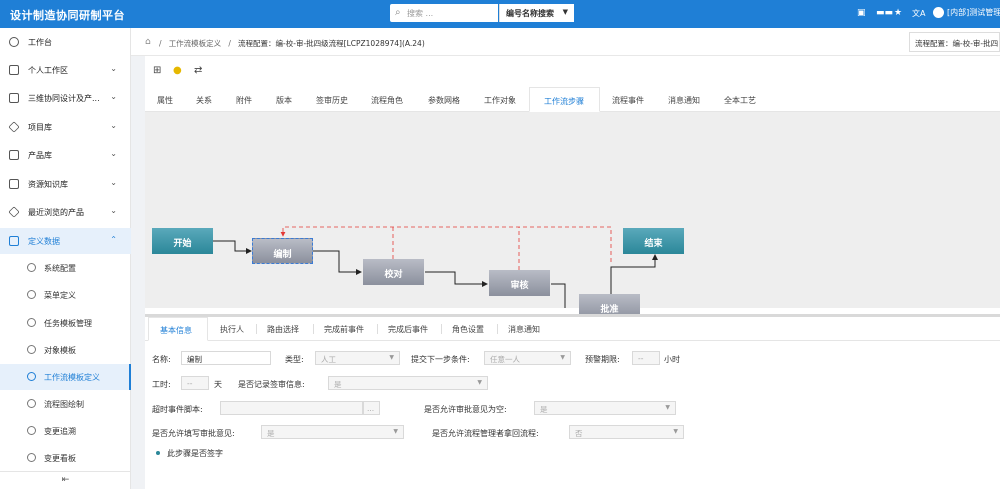 Image resolution: width=1000 pixels, height=489 pixels. I want to click on sidebar-subitem-workflow-template: 工作流模板定义, so click(65, 377).